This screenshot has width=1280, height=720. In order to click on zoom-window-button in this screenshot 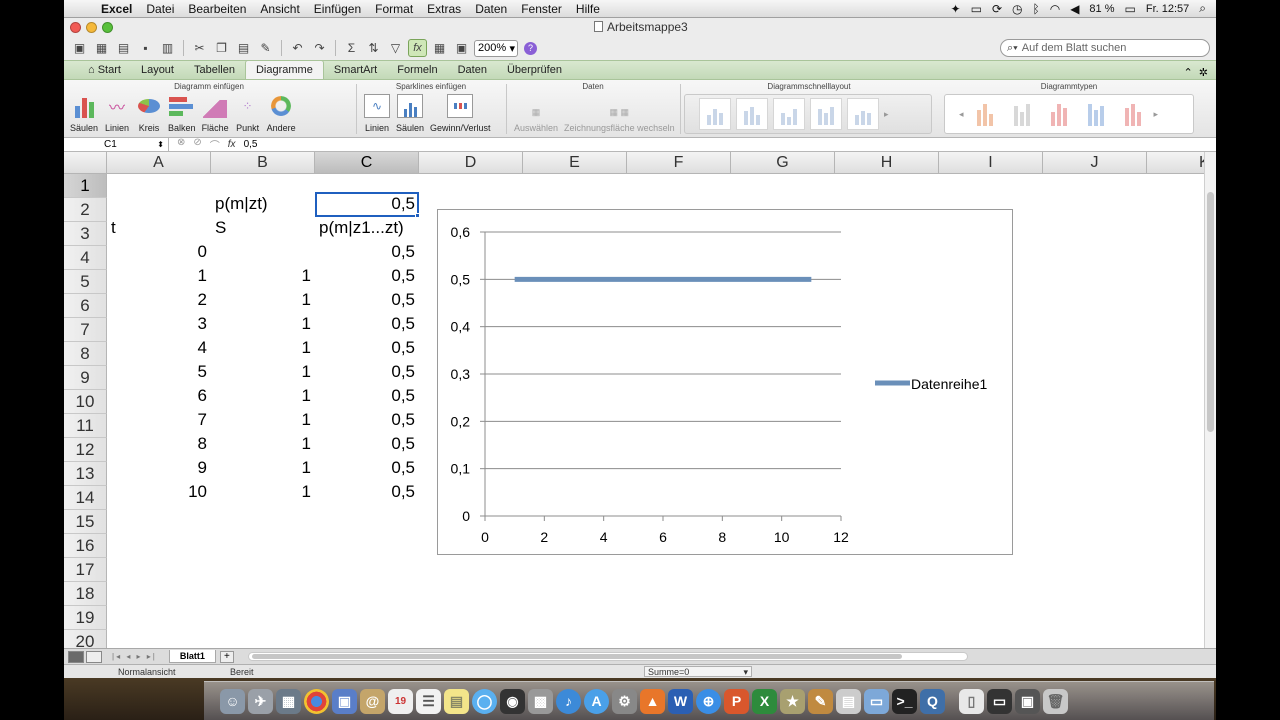, I will do `click(107, 27)`.